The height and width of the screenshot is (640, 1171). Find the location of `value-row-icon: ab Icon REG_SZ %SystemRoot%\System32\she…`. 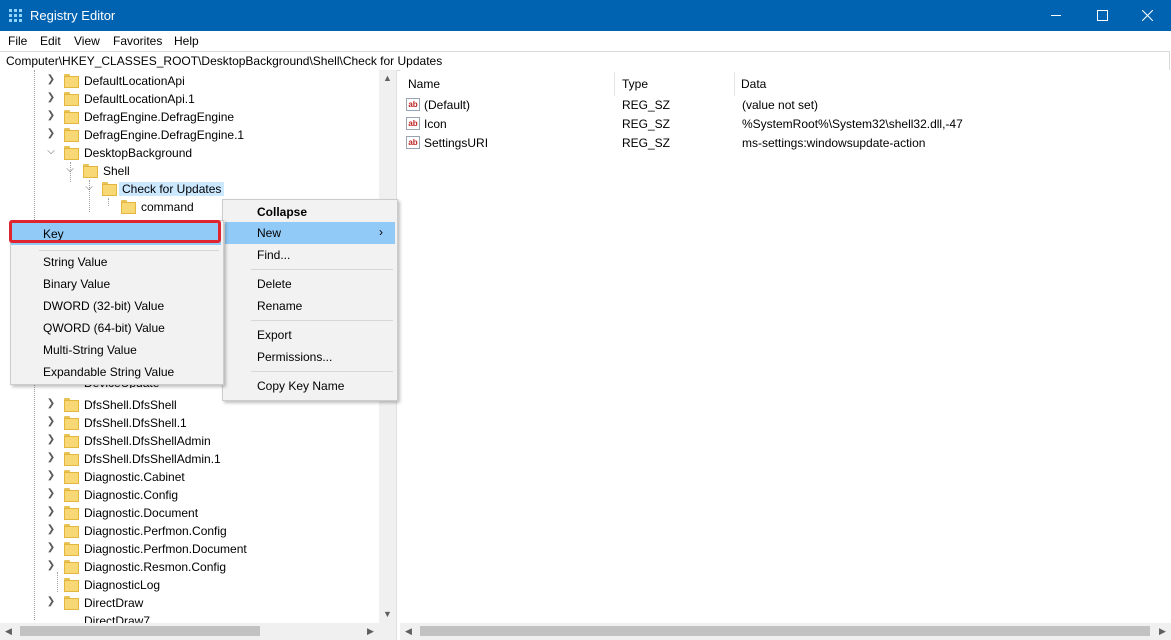

value-row-icon: ab Icon REG_SZ %SystemRoot%\System32\she… is located at coordinates (785, 124).